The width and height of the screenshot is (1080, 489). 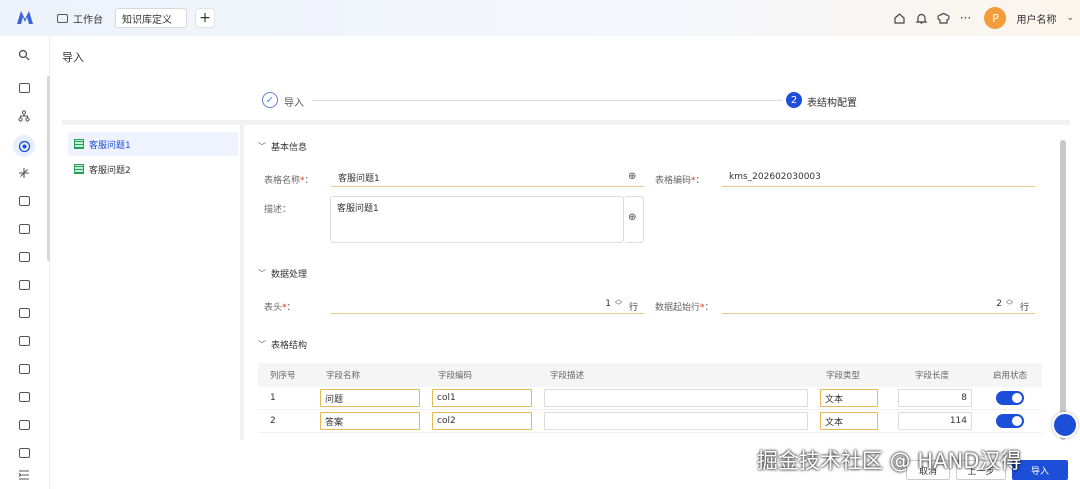 I want to click on keyboard-icon, so click(x=24, y=285).